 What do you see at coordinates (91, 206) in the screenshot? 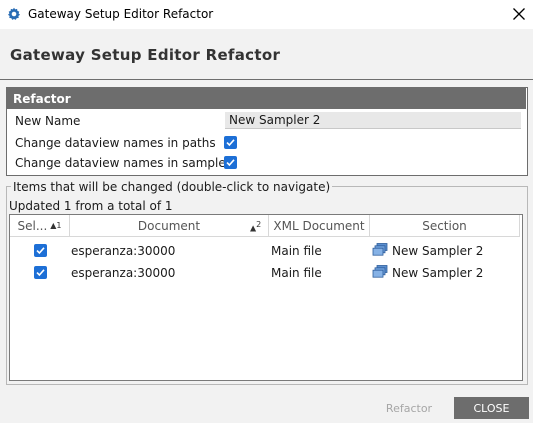
I see `update-status: Updated 1 from a total of 1` at bounding box center [91, 206].